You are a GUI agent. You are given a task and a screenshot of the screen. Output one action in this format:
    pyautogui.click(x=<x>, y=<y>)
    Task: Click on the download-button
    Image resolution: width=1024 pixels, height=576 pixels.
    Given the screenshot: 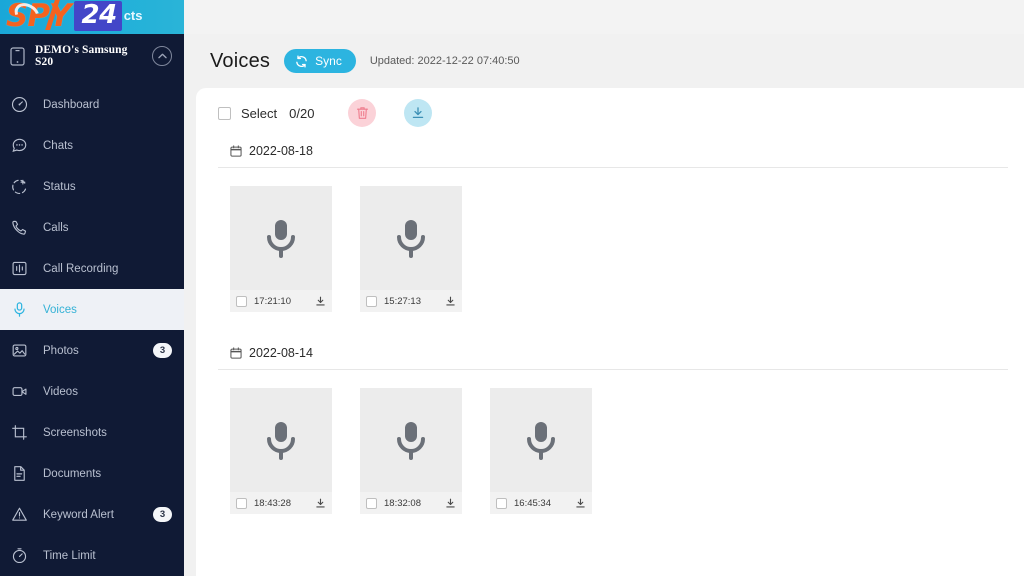 What is the action you would take?
    pyautogui.click(x=418, y=113)
    